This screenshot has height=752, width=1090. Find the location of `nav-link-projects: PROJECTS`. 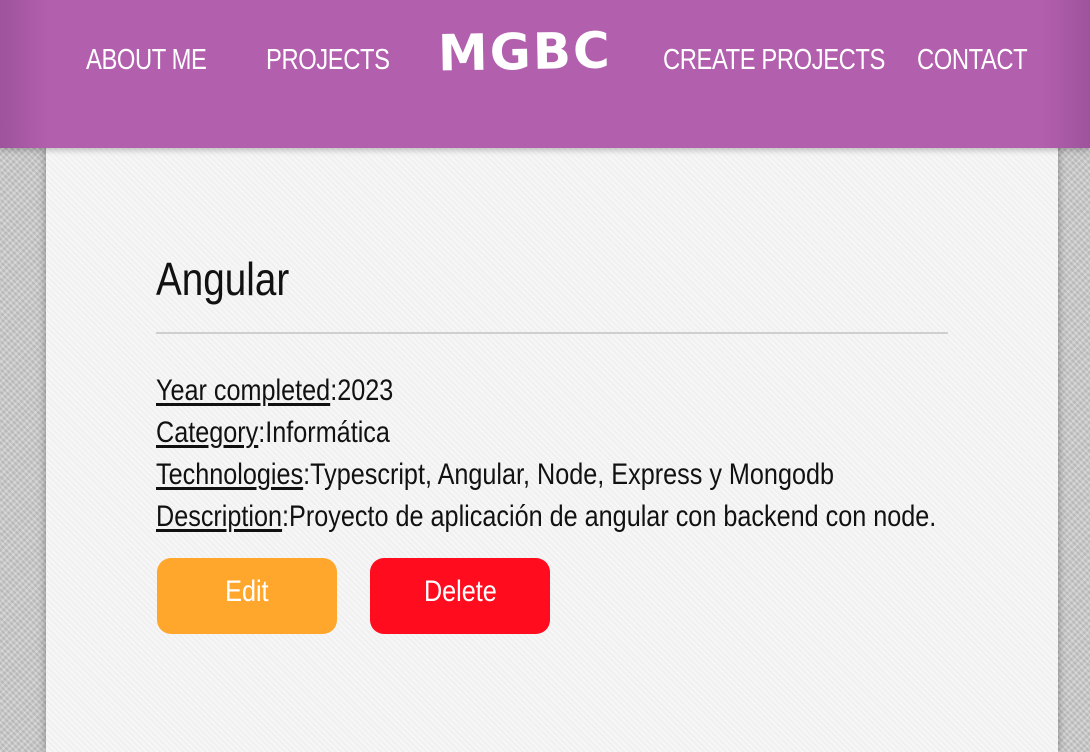

nav-link-projects: PROJECTS is located at coordinates (328, 60).